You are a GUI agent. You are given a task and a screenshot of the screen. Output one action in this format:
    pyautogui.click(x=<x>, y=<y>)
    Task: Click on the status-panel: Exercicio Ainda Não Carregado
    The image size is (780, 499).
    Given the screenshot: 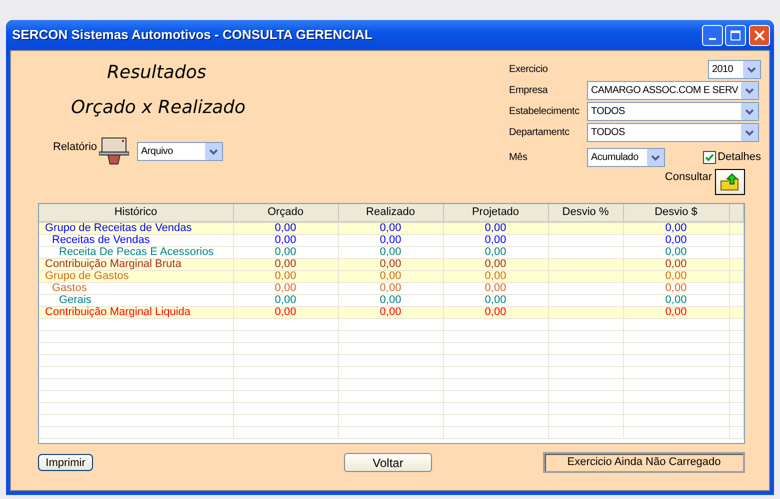 What is the action you would take?
    pyautogui.click(x=644, y=462)
    